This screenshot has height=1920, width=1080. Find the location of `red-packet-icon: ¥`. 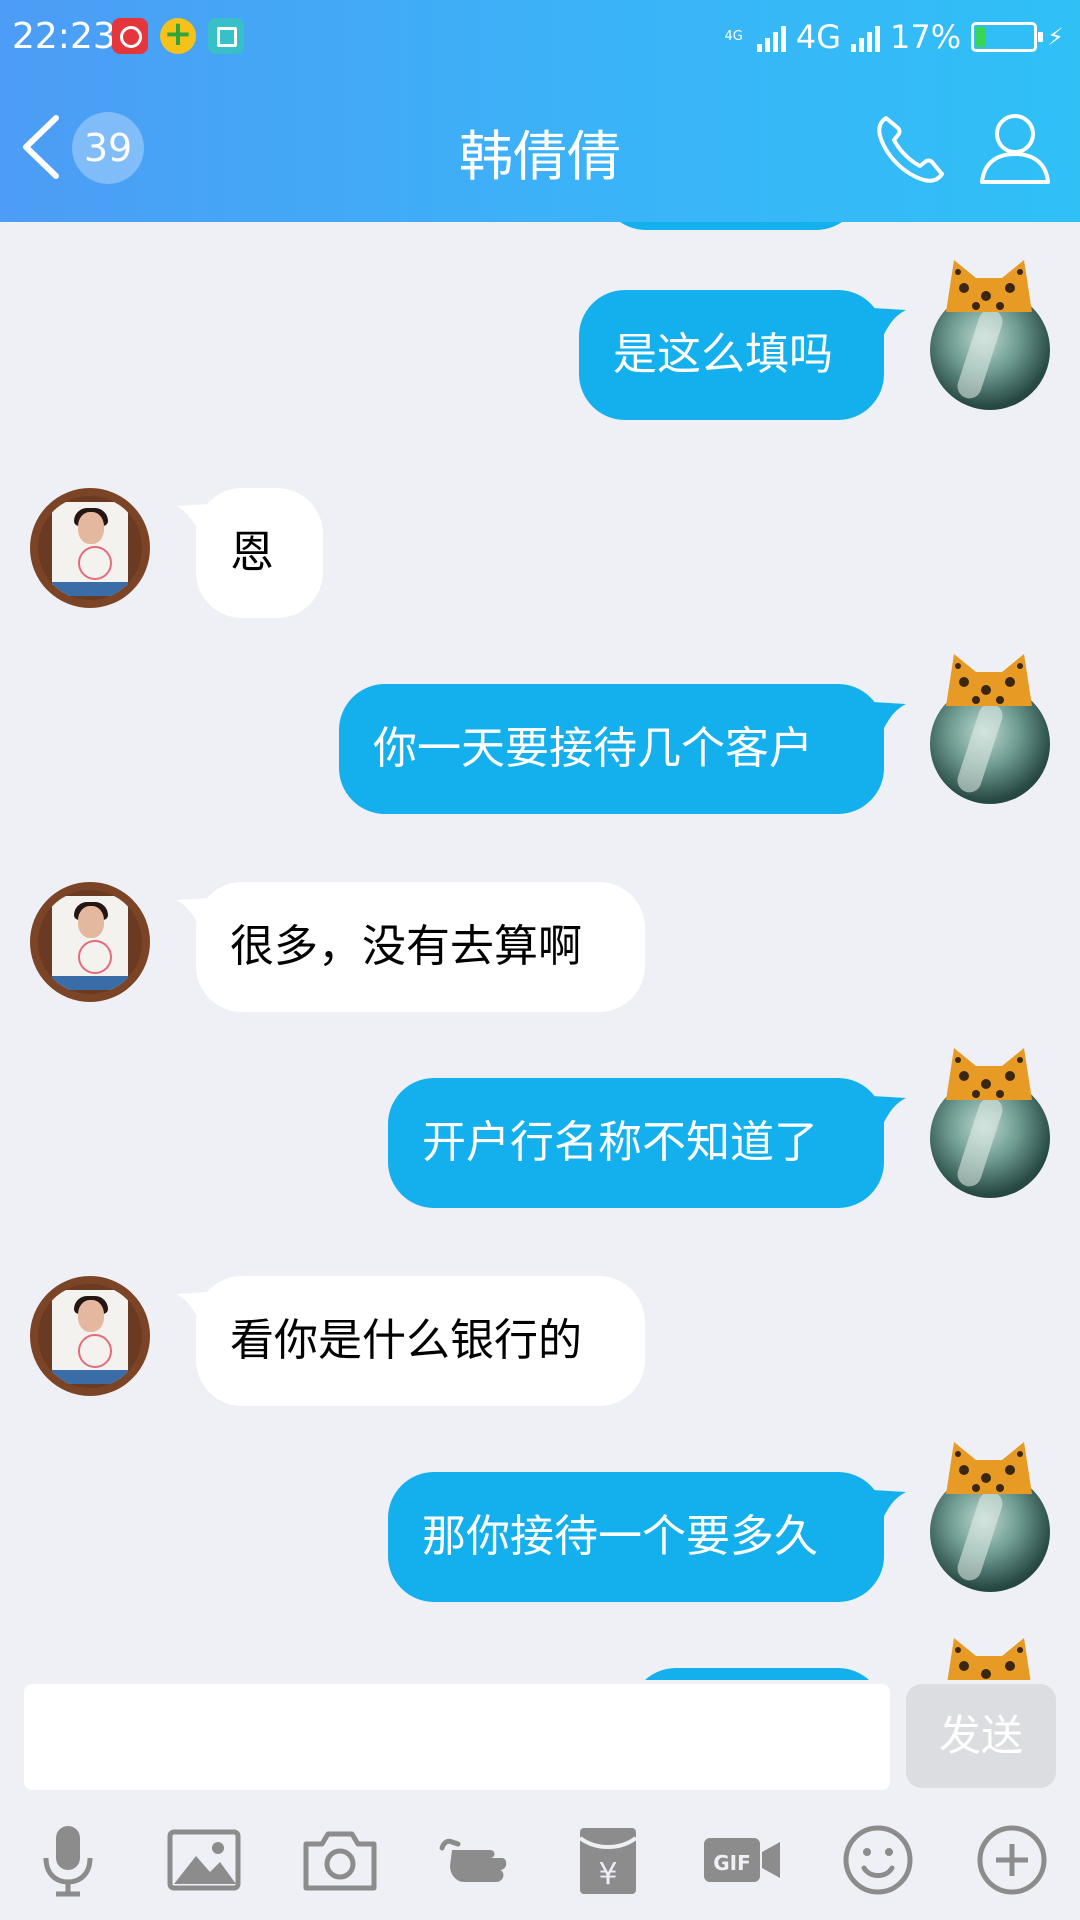

red-packet-icon: ¥ is located at coordinates (608, 1860).